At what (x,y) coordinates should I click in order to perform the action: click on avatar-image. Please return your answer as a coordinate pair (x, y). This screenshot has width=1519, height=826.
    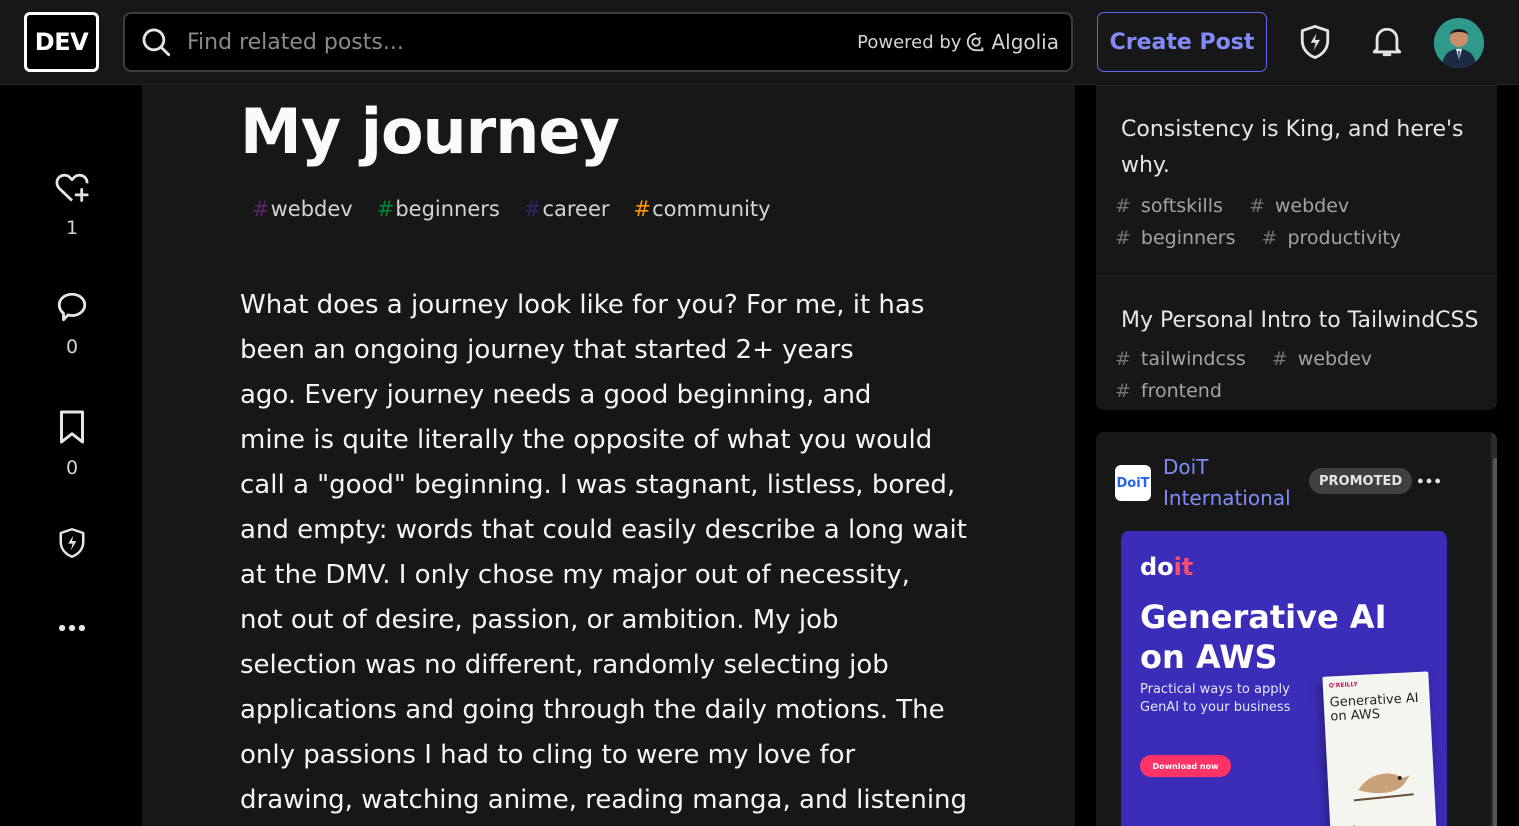
    Looking at the image, I should click on (1459, 43).